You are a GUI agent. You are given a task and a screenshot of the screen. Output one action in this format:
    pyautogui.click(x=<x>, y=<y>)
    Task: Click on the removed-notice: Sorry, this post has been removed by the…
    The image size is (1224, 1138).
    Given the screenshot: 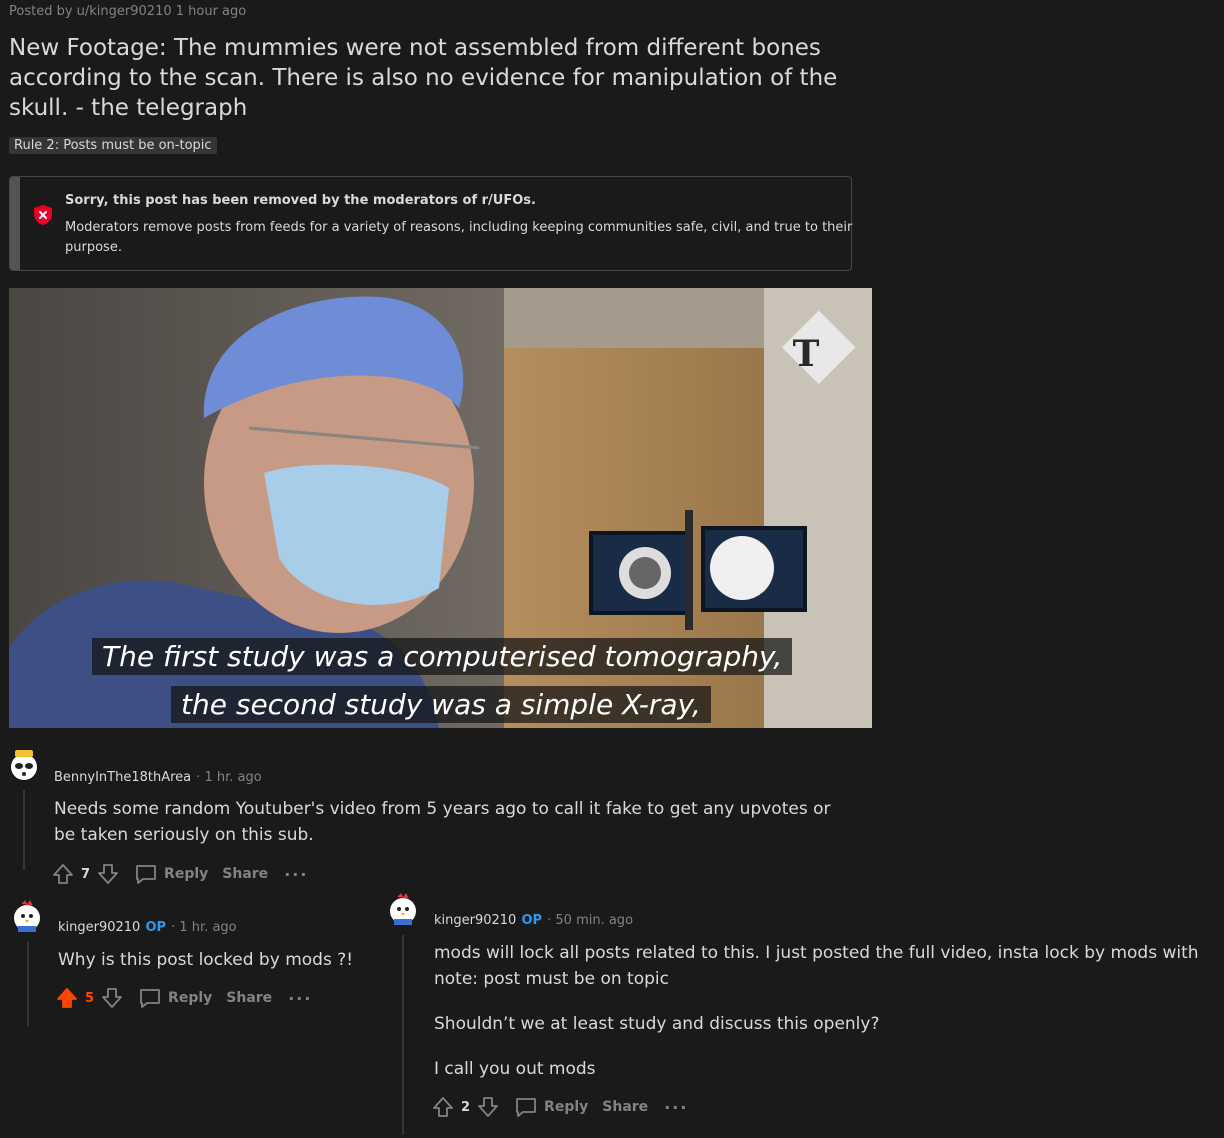 What is the action you would take?
    pyautogui.click(x=430, y=223)
    